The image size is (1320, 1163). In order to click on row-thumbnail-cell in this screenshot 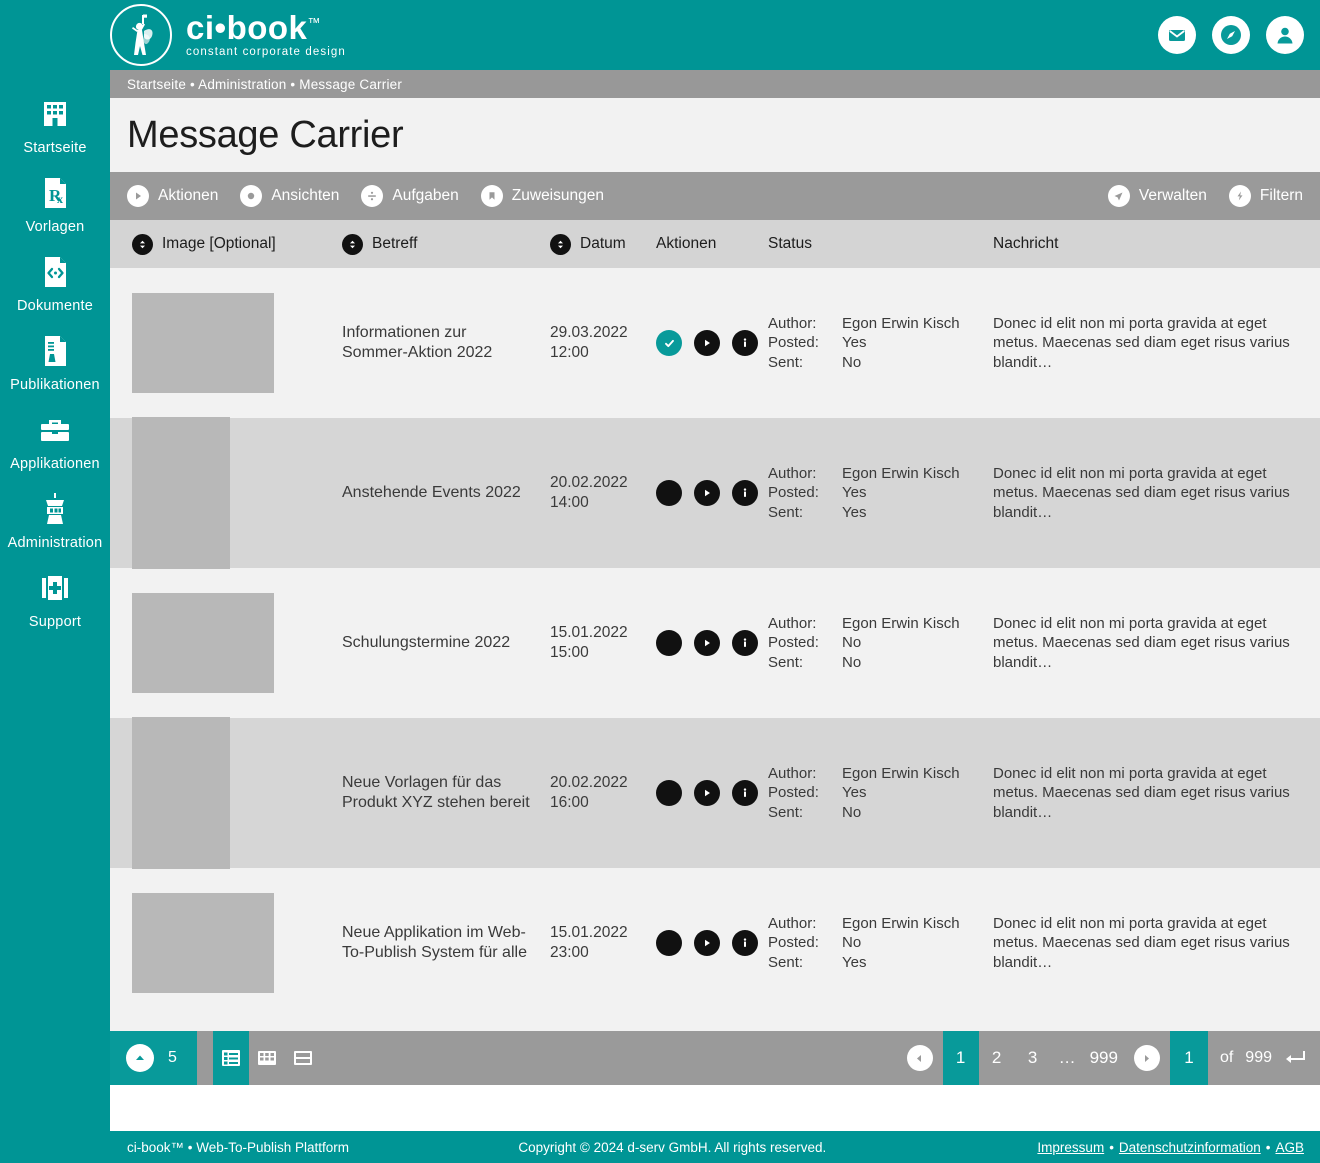, I will do `click(219, 343)`.